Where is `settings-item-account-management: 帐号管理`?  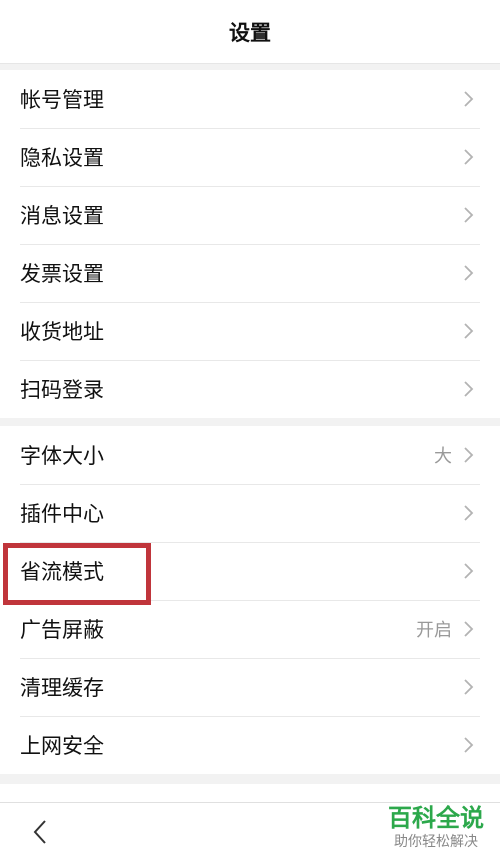
settings-item-account-management: 帐号管理 is located at coordinates (250, 99).